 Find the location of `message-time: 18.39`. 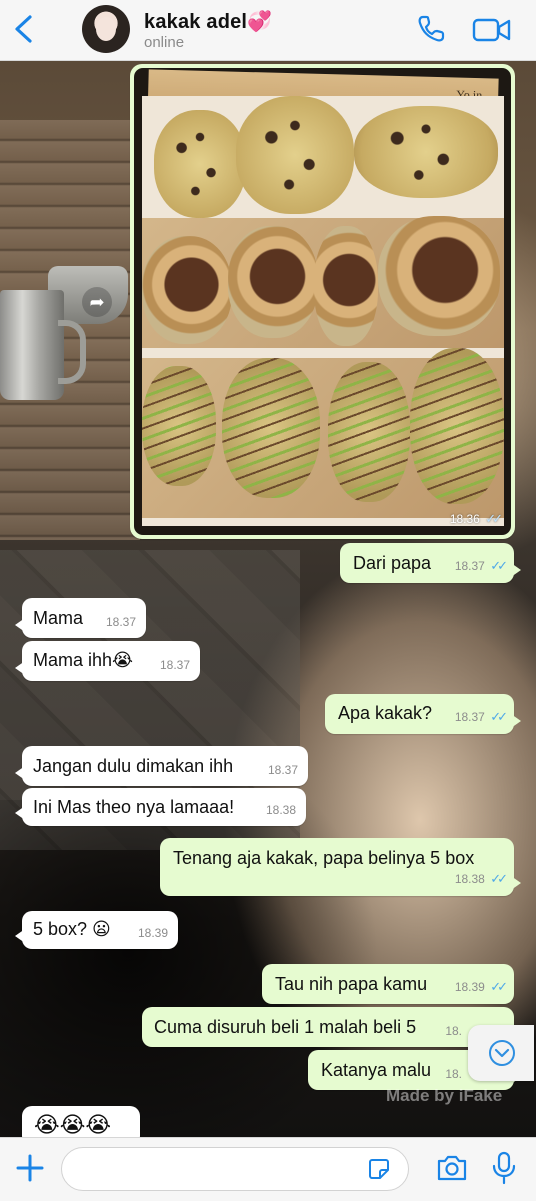

message-time: 18.39 is located at coordinates (152, 933).